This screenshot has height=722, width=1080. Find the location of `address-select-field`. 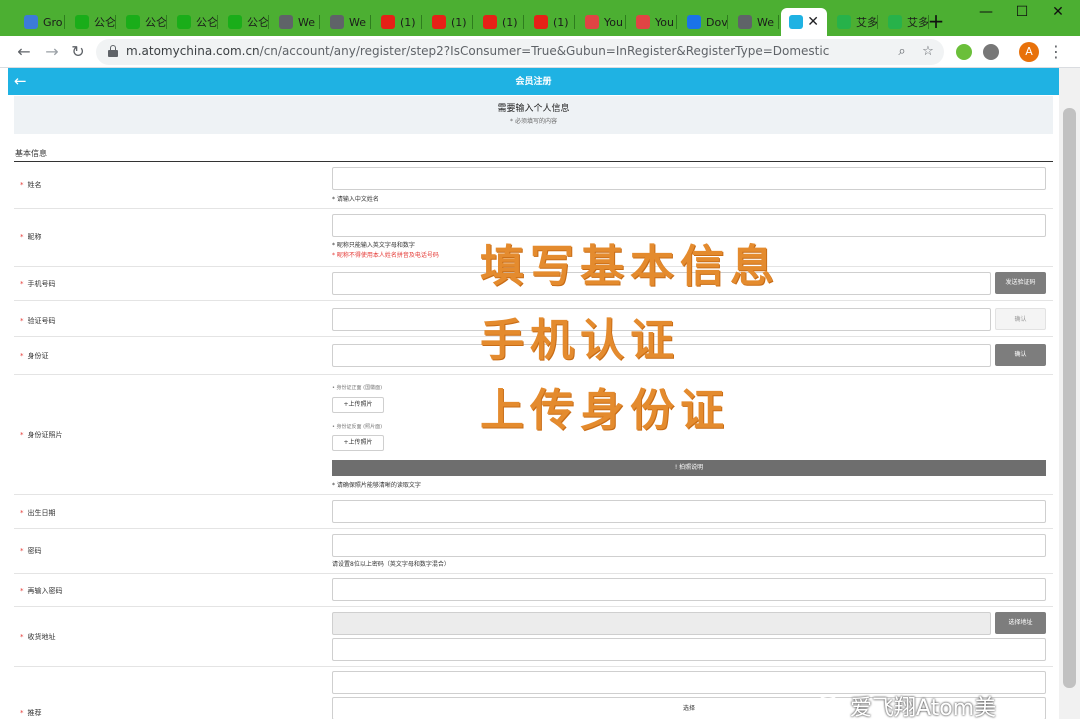

address-select-field is located at coordinates (661, 623).